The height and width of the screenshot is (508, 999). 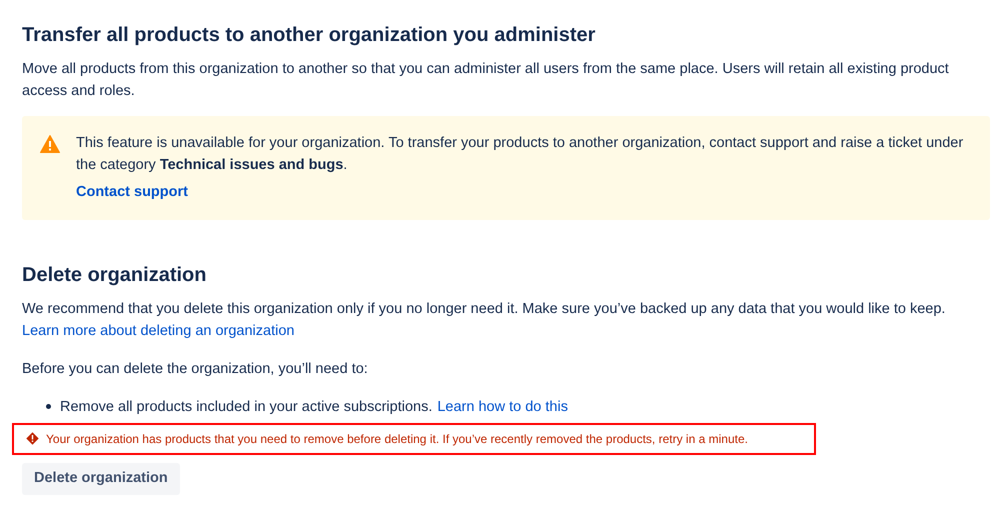 I want to click on delete-organization-button: Delete organization, so click(x=101, y=478).